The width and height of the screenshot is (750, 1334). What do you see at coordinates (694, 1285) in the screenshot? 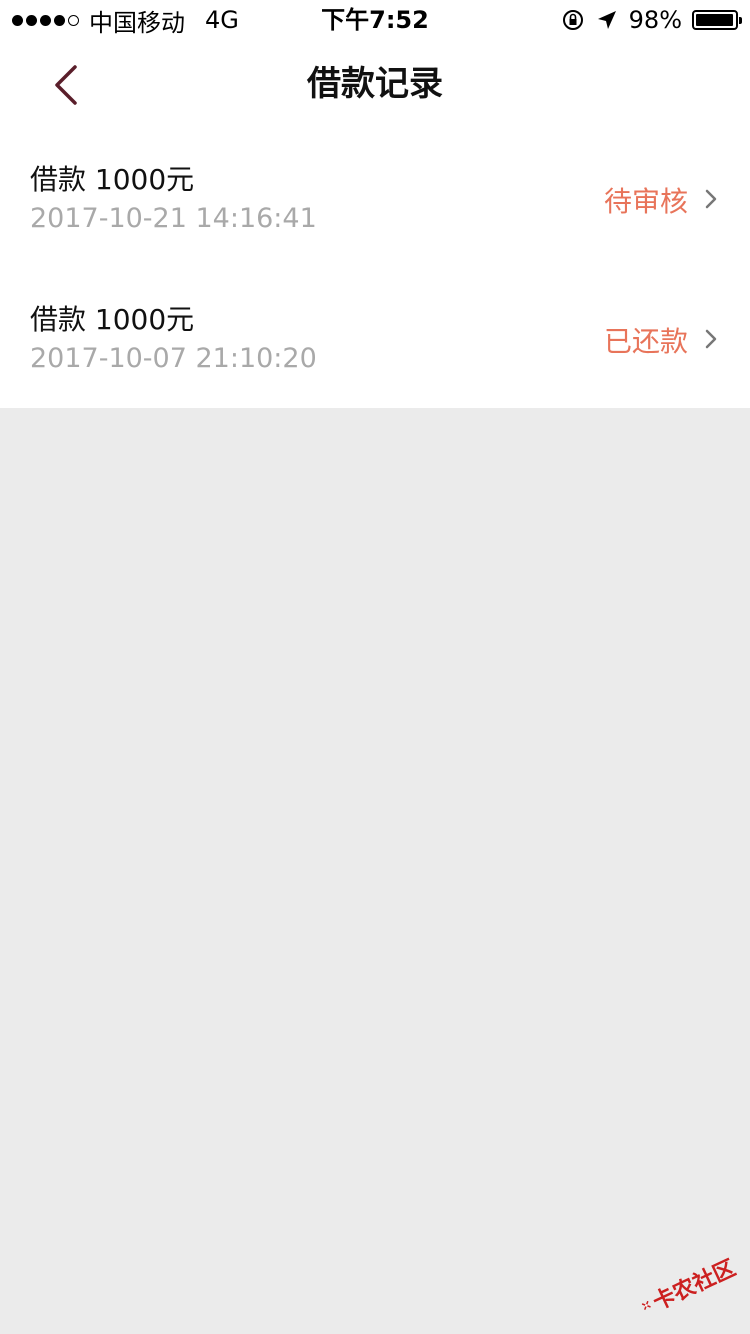
I see `watermark-text: 卡农社区` at bounding box center [694, 1285].